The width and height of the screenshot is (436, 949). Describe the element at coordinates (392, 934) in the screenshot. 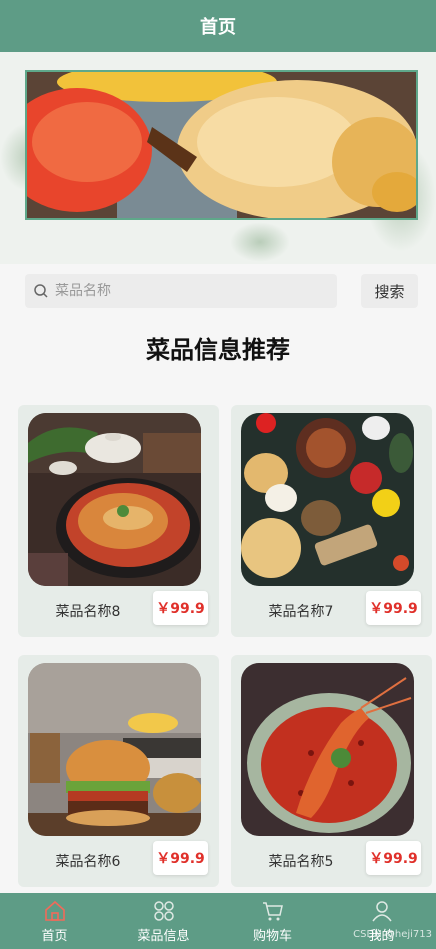

I see `watermark: CSDN @heji713` at that location.